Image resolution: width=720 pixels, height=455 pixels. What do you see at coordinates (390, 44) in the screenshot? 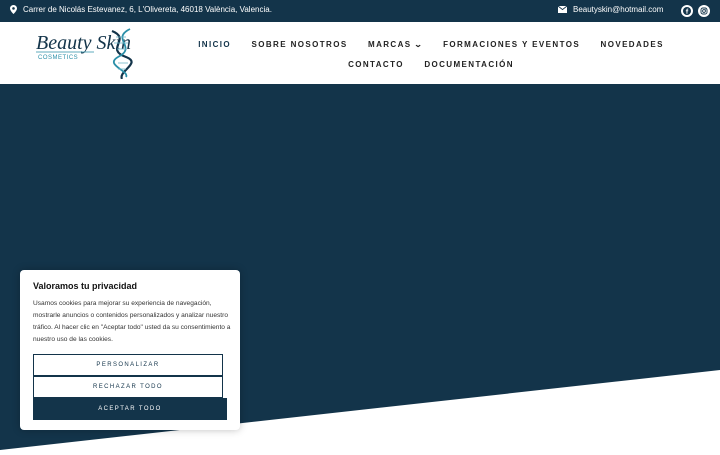
I see `nav-item-marcas-label: MARCAS` at bounding box center [390, 44].